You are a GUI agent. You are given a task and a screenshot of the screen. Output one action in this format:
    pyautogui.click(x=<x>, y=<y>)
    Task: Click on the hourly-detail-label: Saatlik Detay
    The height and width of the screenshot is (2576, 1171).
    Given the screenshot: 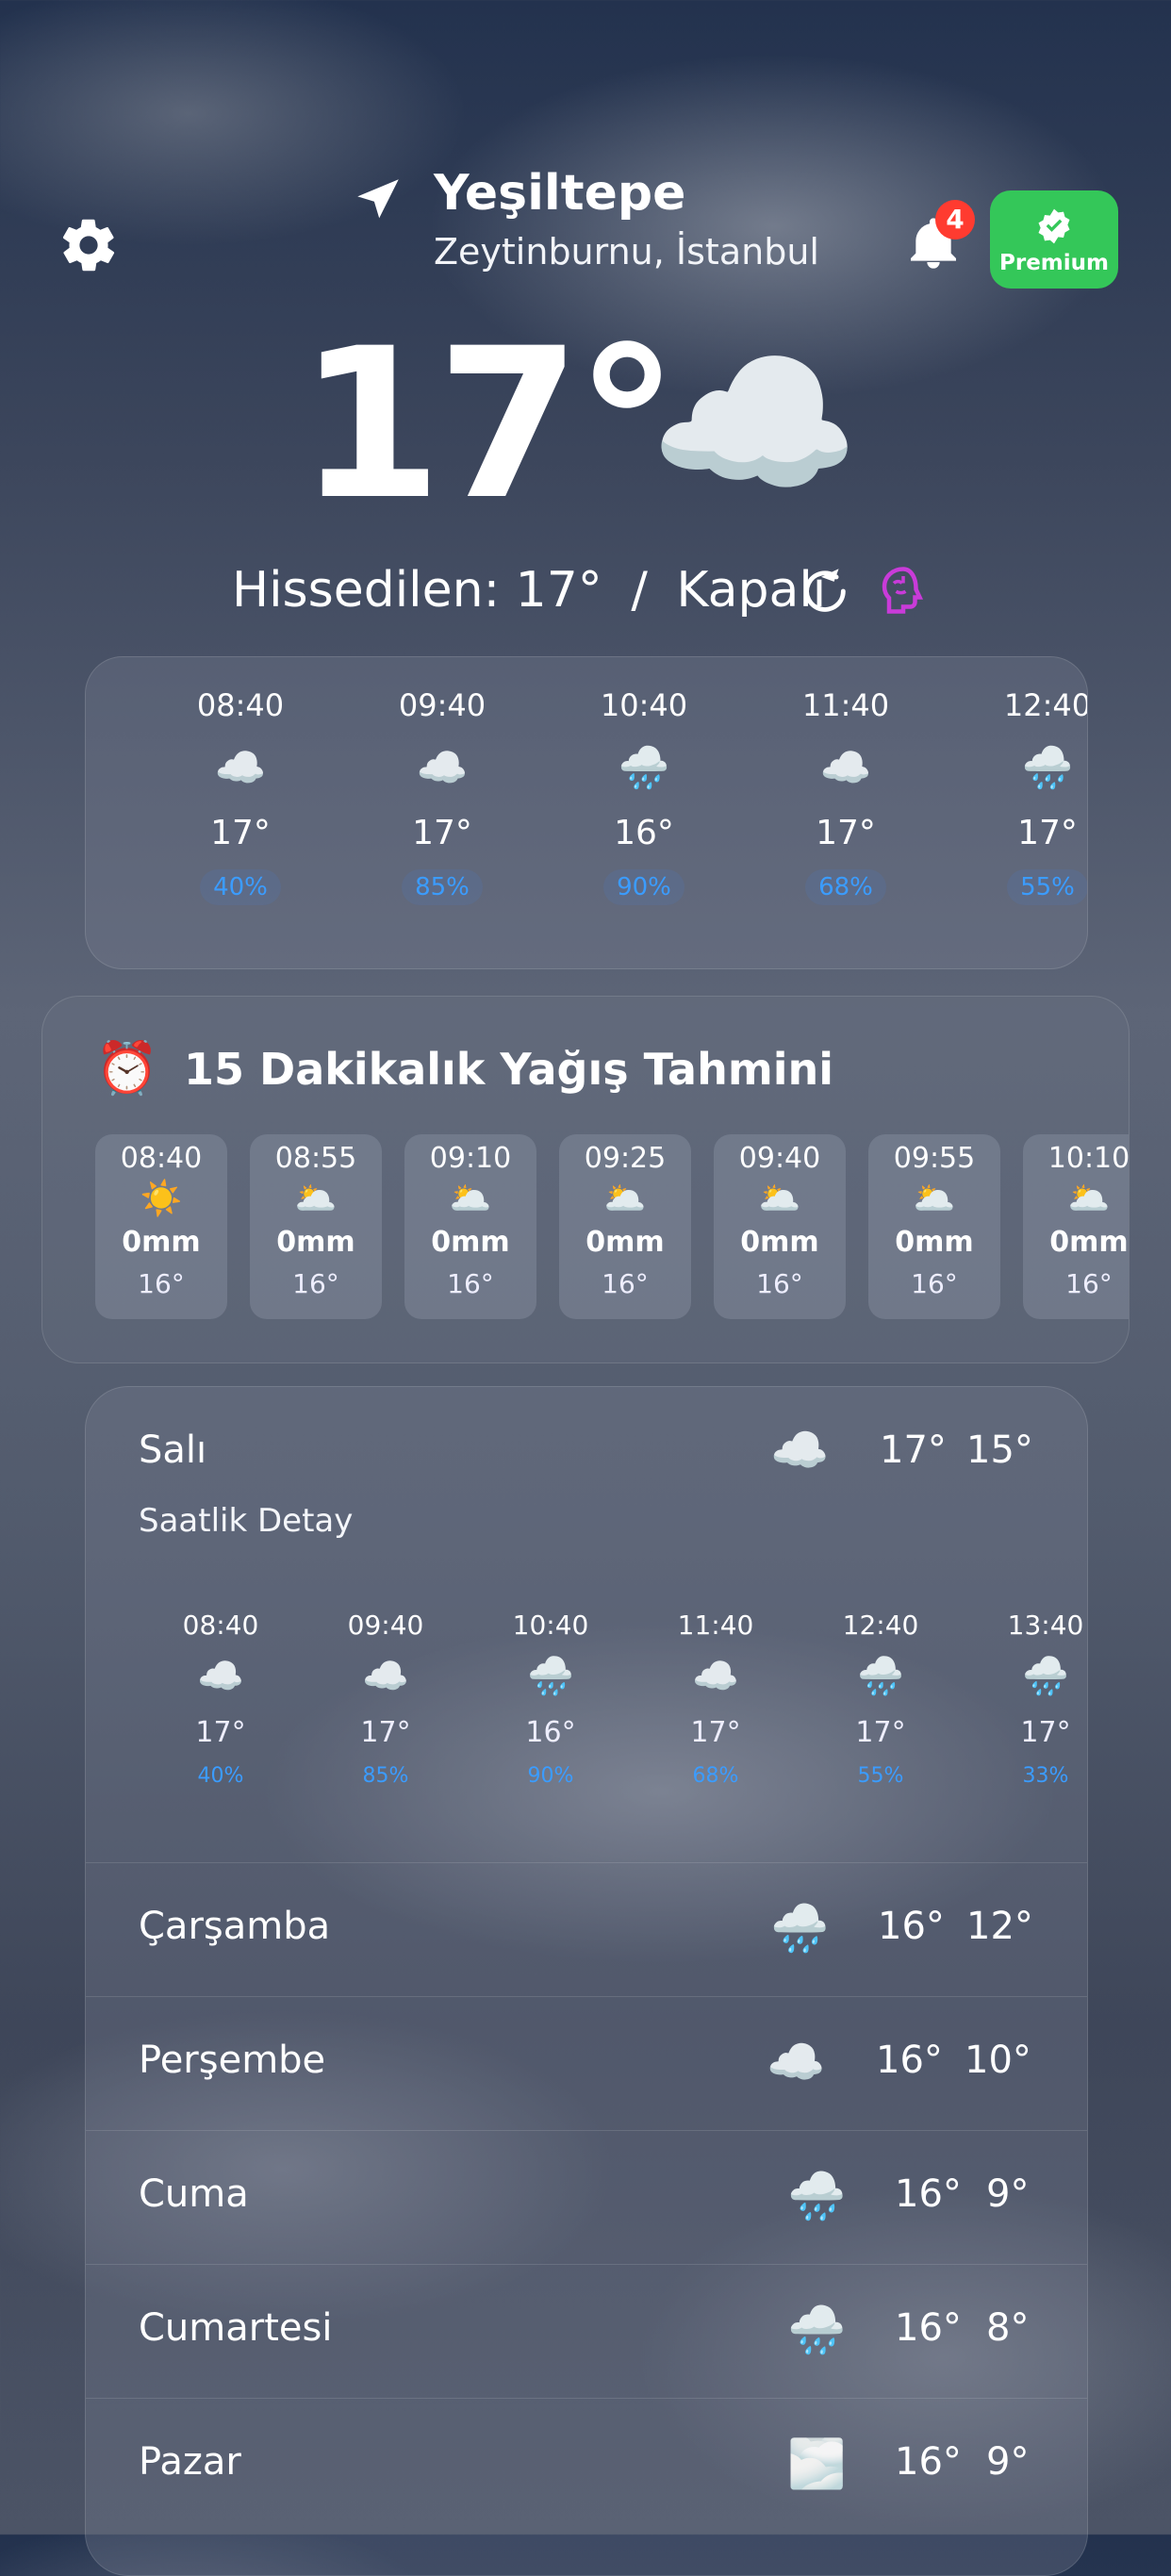 What is the action you would take?
    pyautogui.click(x=246, y=1521)
    